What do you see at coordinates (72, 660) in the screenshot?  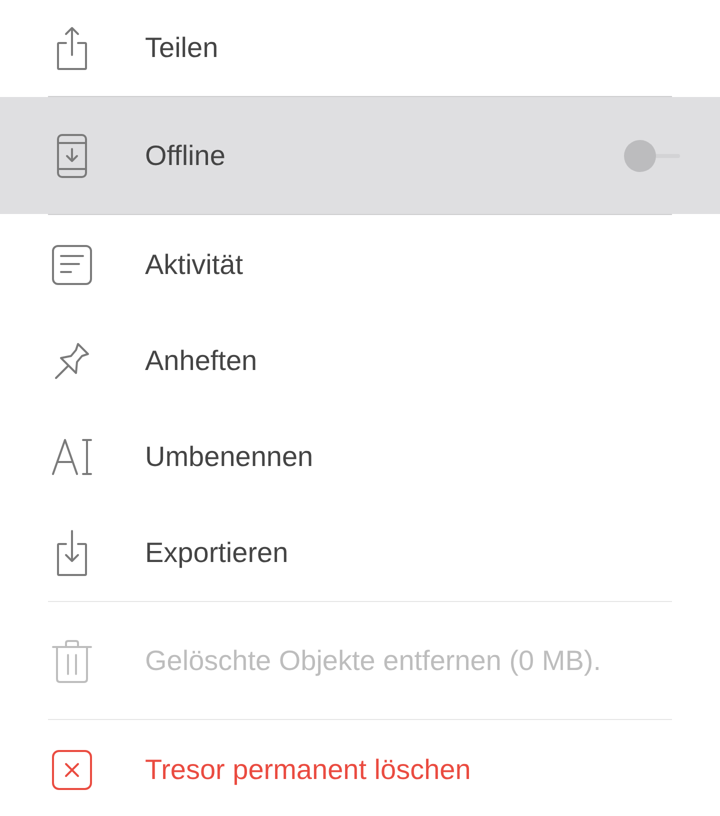 I see `trash-icon` at bounding box center [72, 660].